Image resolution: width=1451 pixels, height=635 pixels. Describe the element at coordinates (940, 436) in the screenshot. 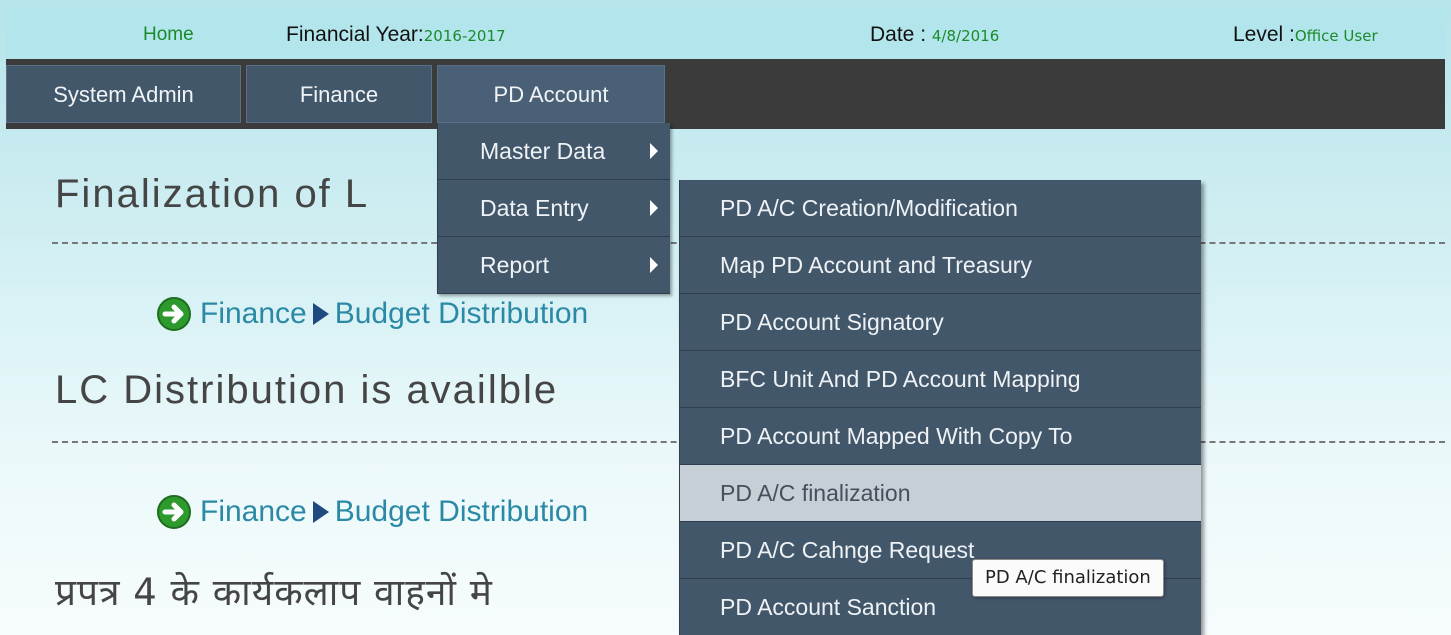

I see `menu-item-pd-account-copy-to: PD Account Mapped With Copy To` at that location.